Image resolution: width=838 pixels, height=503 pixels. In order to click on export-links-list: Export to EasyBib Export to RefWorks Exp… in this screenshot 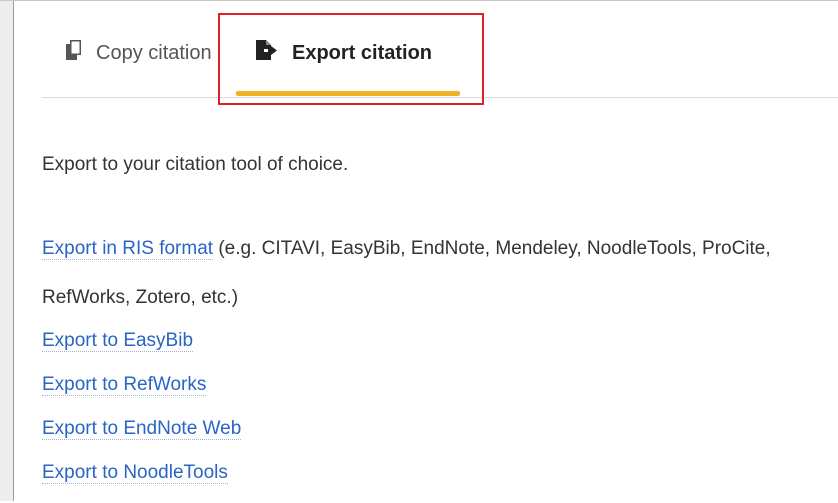, I will do `click(142, 415)`.